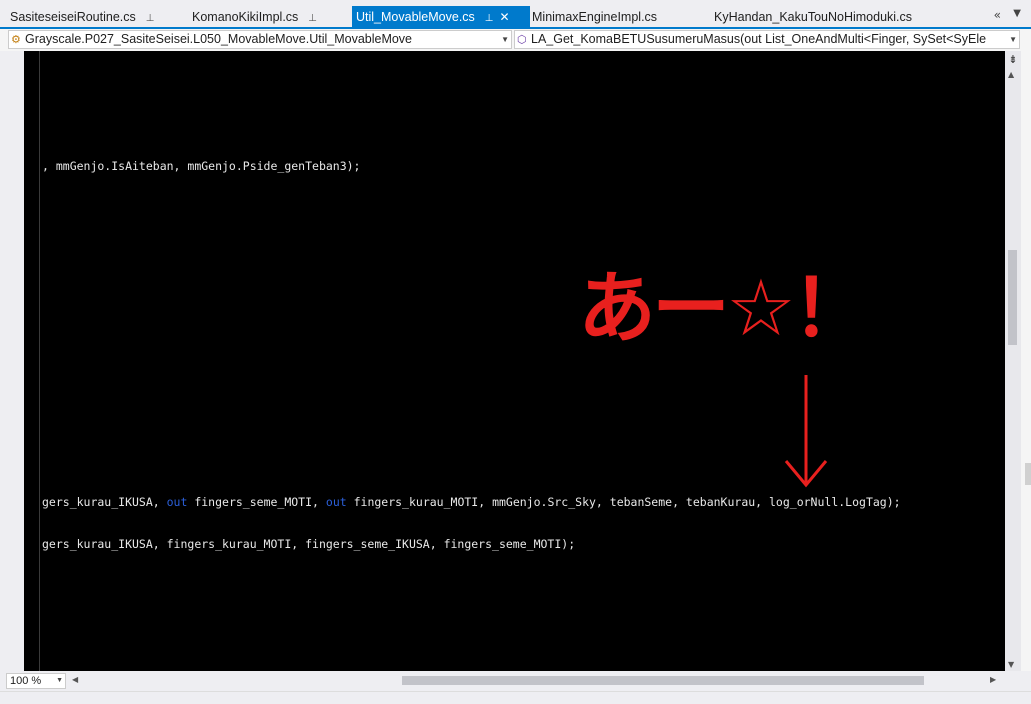 The width and height of the screenshot is (1031, 704). Describe the element at coordinates (1012, 297) in the screenshot. I see `vertical-scroll-thumb` at that location.